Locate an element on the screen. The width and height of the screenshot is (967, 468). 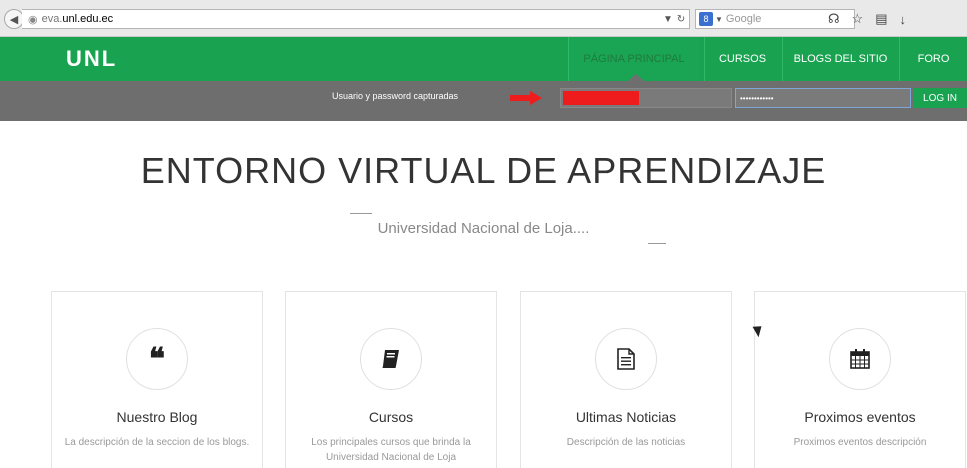
star-icon: ☆ is located at coordinates (858, 19).